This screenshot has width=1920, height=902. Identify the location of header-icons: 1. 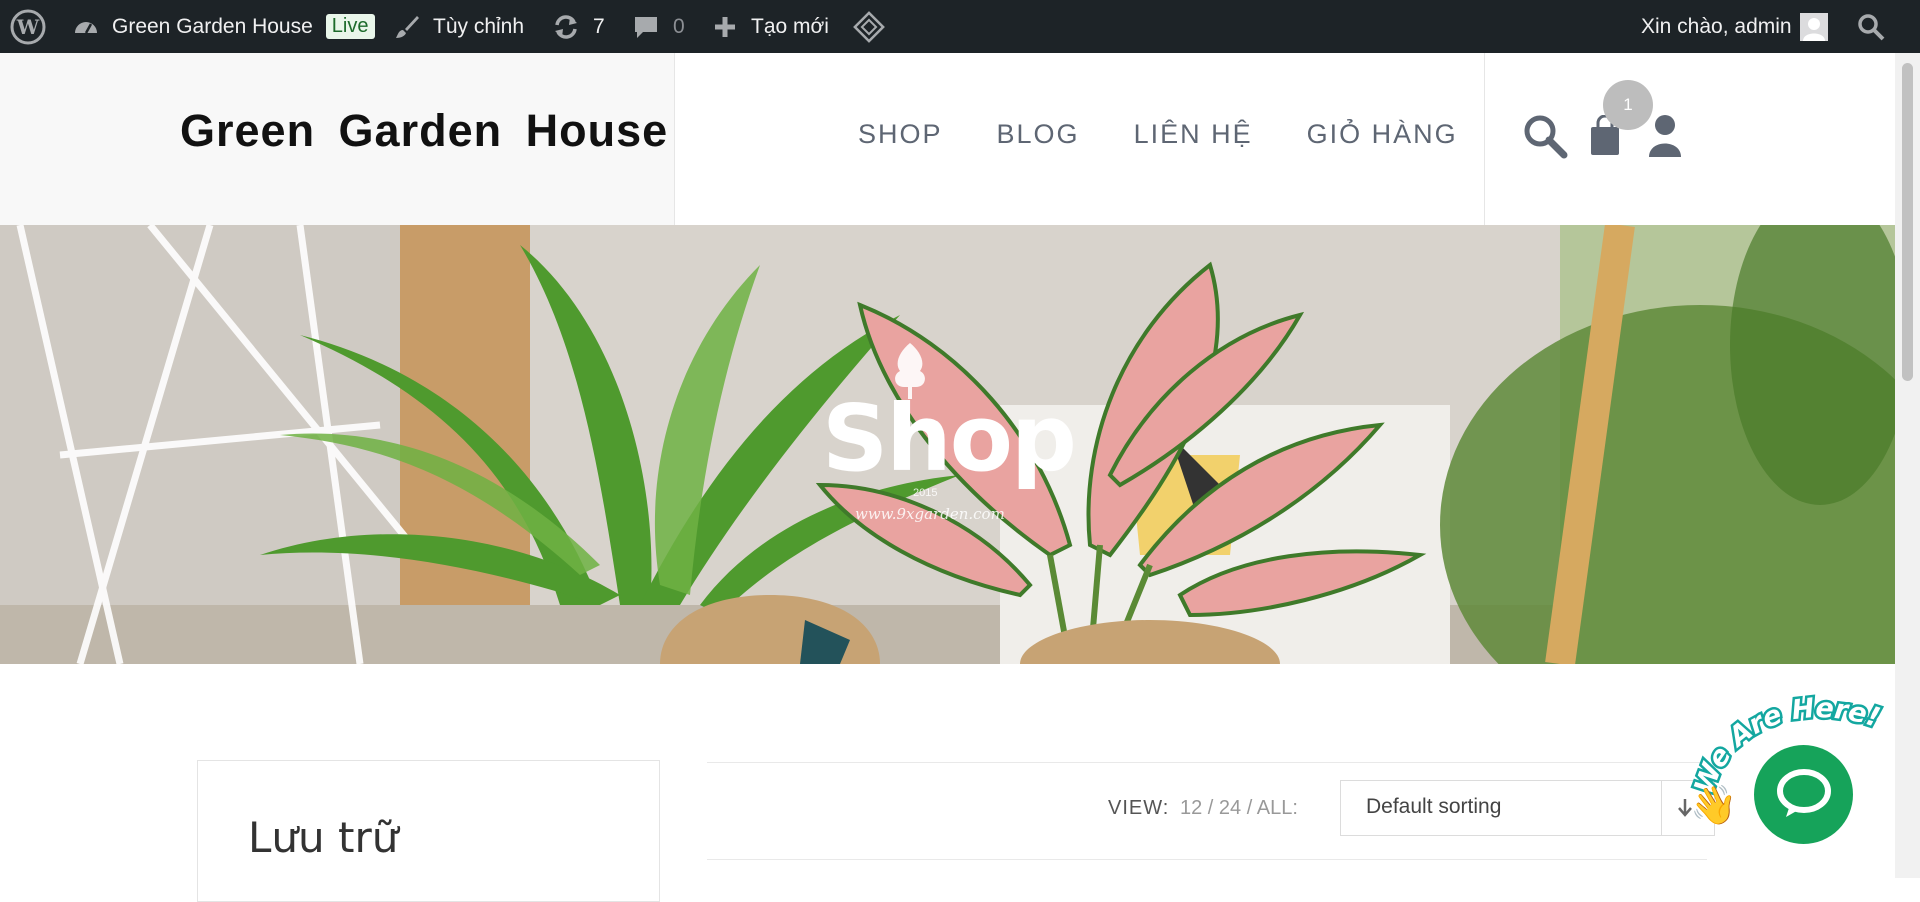
(1690, 139).